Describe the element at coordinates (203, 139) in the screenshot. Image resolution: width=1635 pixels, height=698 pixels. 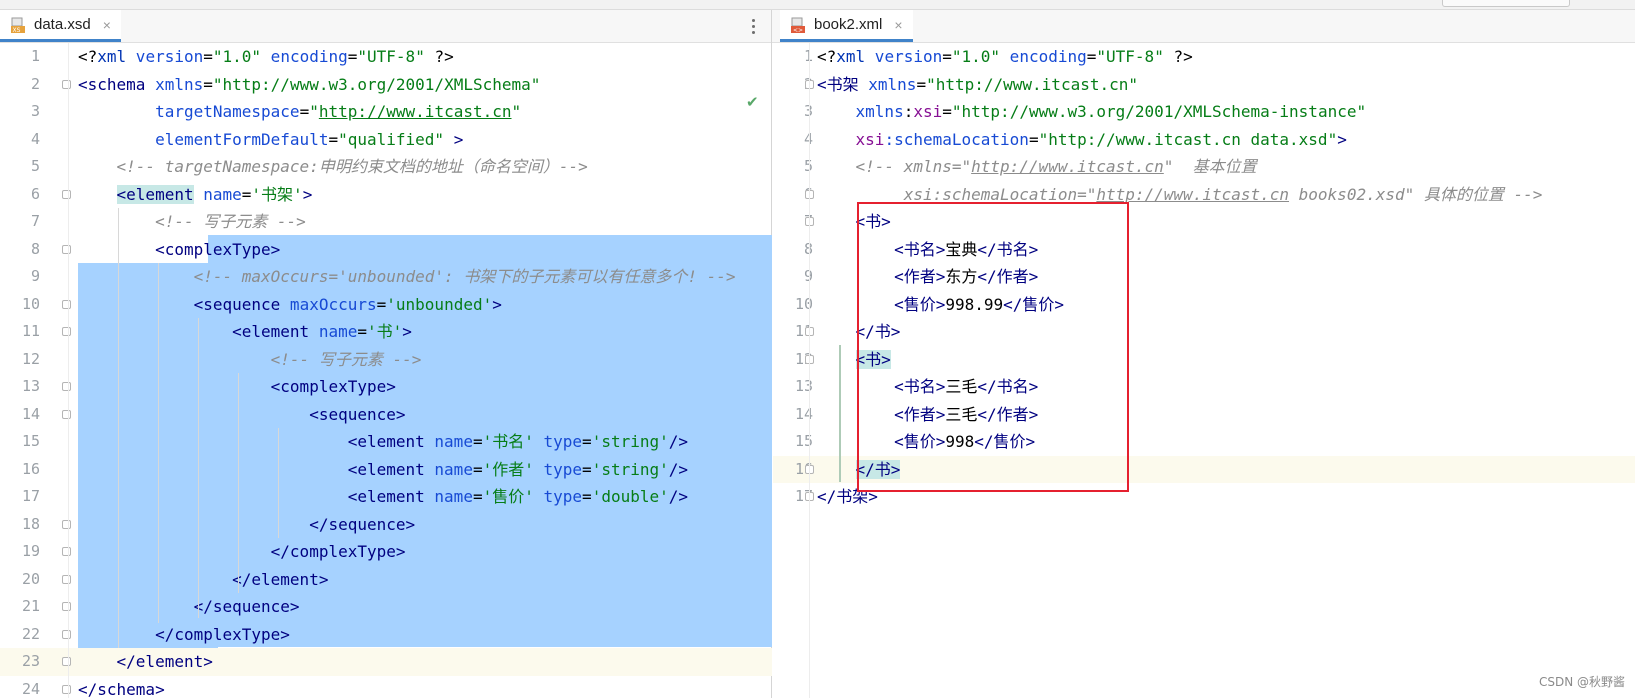
I see `token: elementFormDefault` at that location.